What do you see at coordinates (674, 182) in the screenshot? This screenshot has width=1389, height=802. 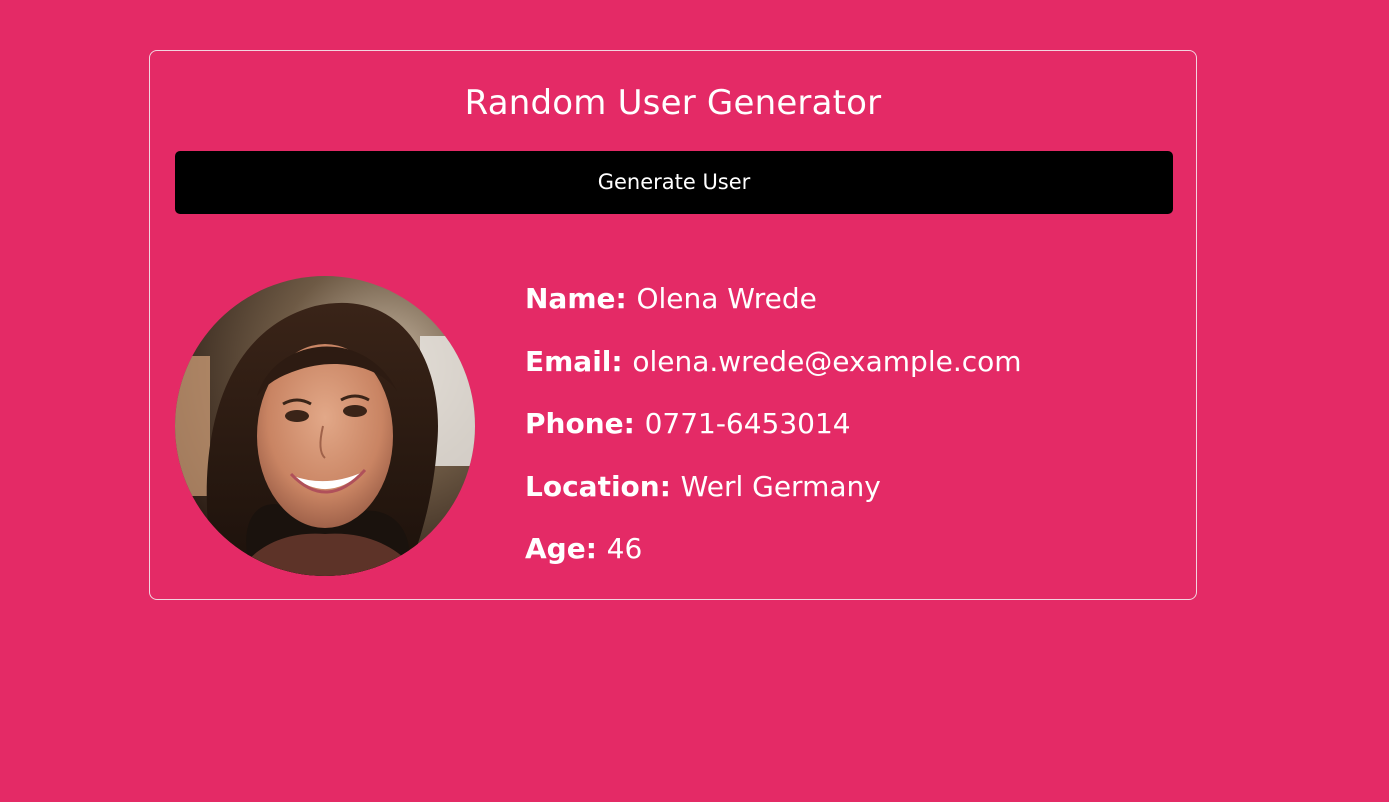 I see `generate-user-button: Generate User` at bounding box center [674, 182].